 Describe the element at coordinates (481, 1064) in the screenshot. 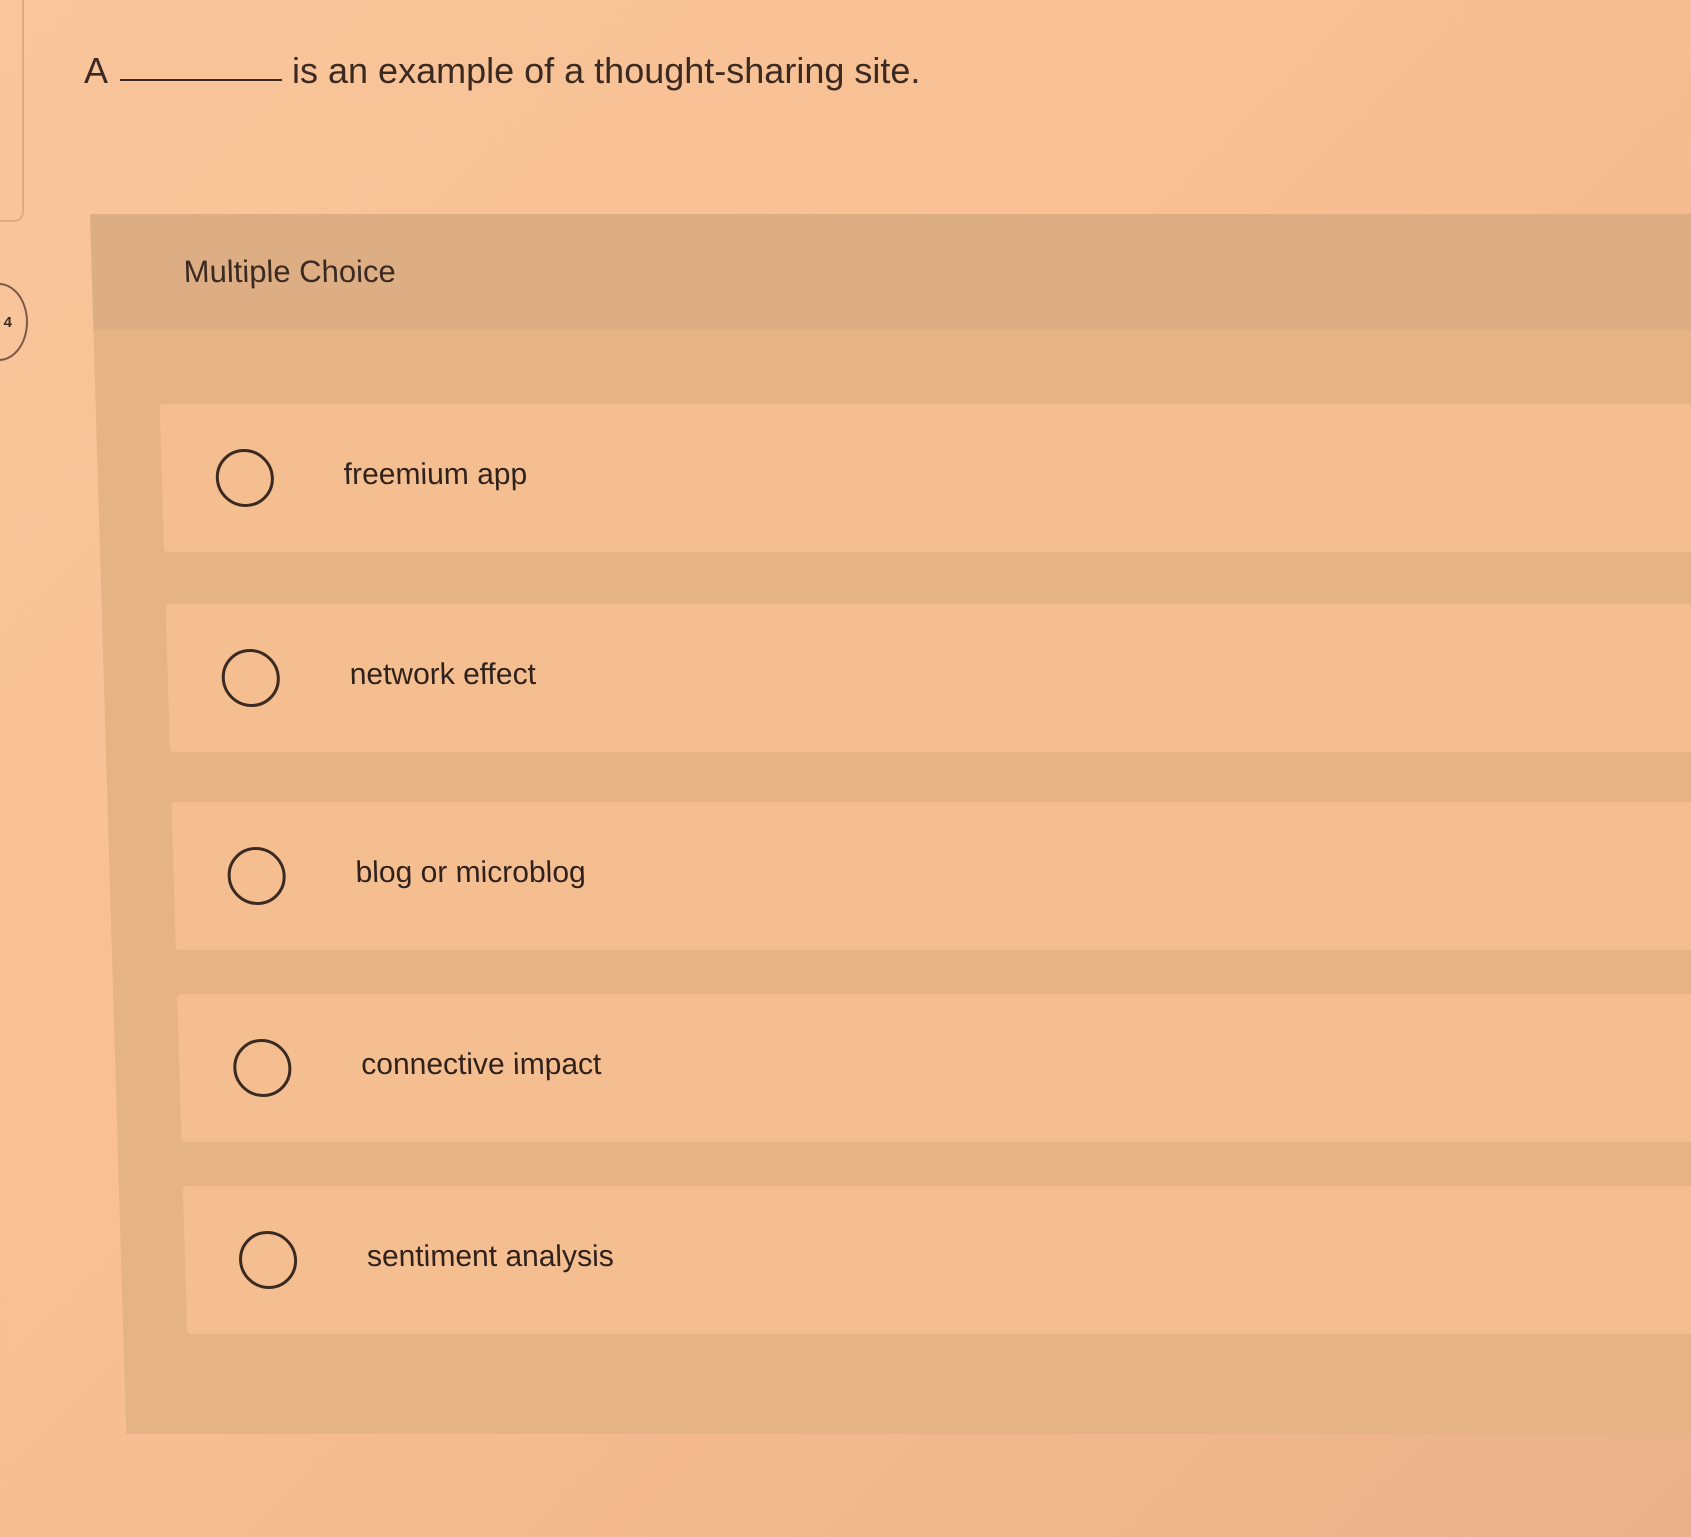

I see `option-label: connective impact` at that location.